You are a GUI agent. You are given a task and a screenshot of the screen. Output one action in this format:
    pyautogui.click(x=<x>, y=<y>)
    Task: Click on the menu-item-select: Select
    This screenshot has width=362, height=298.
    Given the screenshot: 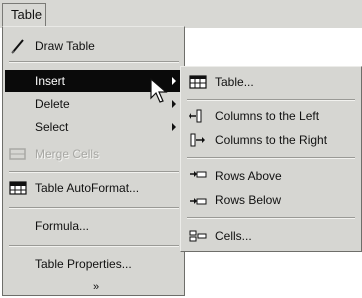 What is the action you would take?
    pyautogui.click(x=93, y=127)
    